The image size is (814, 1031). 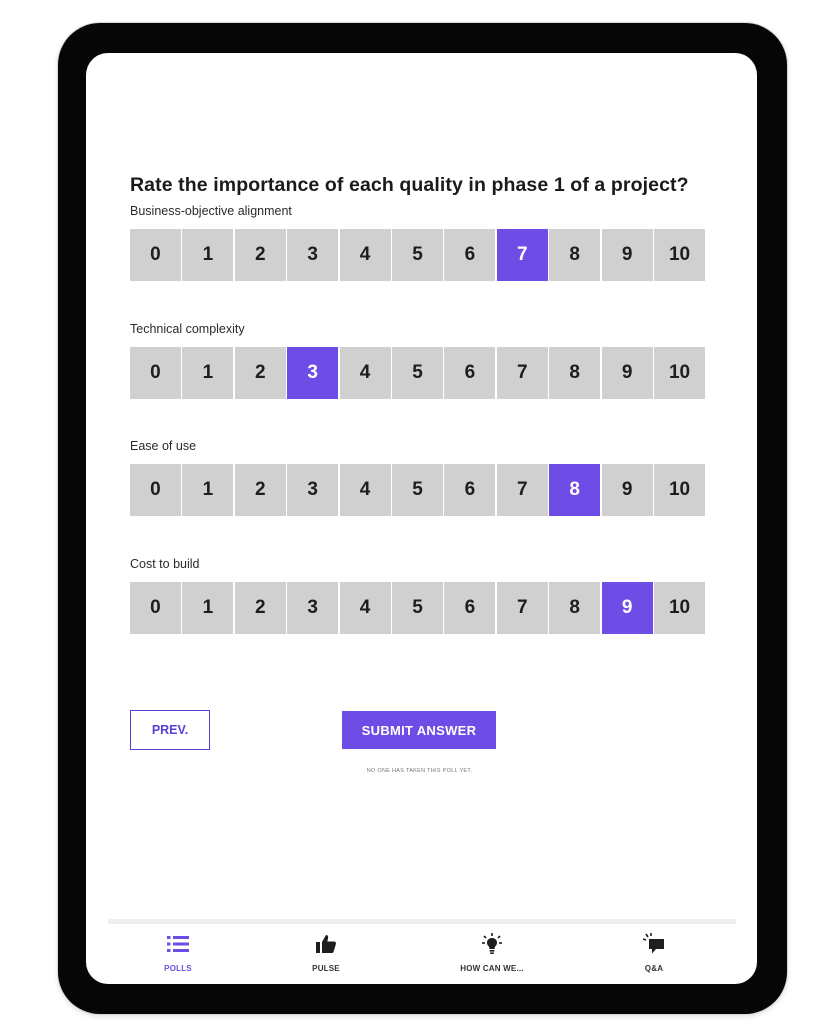 I want to click on thumbs-up-icon, so click(x=326, y=944).